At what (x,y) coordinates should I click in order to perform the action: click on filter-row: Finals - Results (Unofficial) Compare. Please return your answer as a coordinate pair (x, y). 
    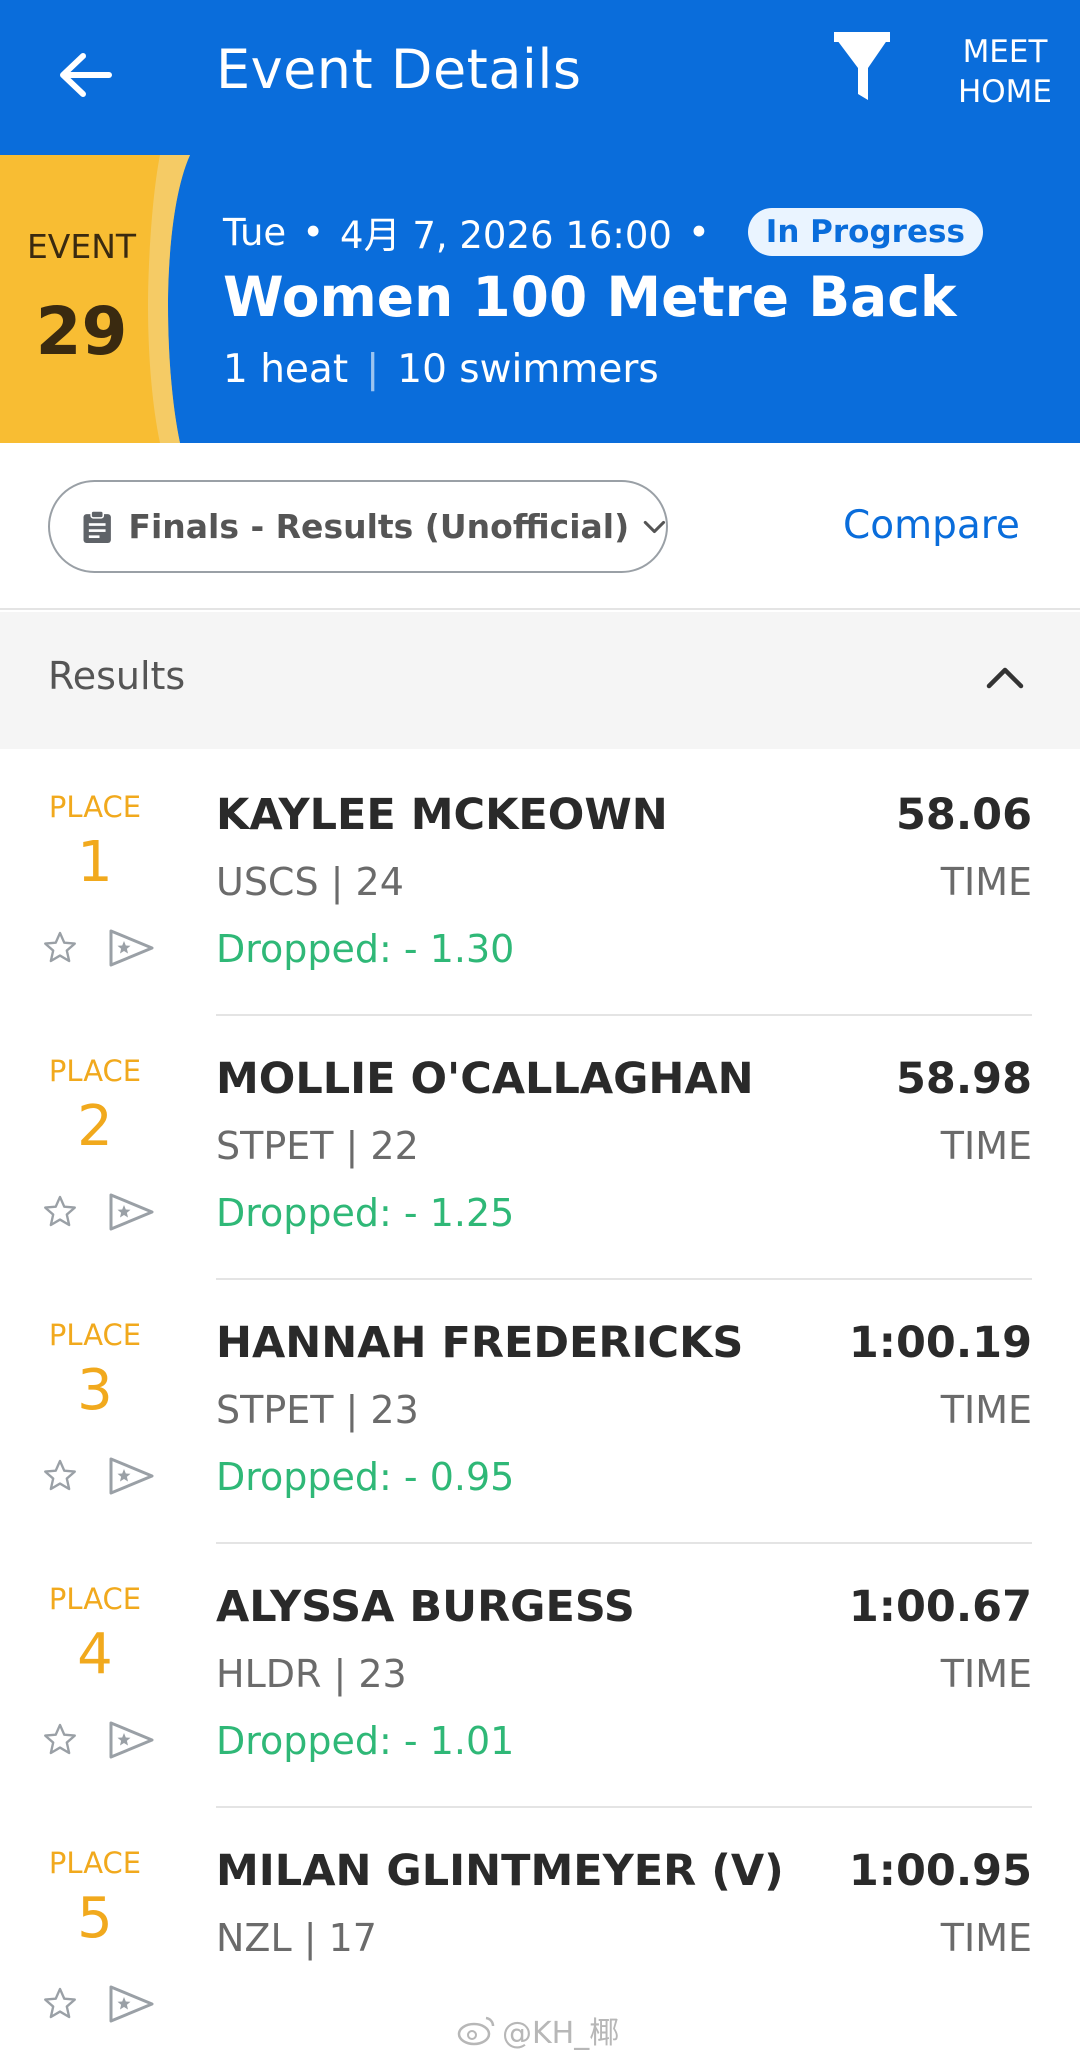
    Looking at the image, I should click on (540, 526).